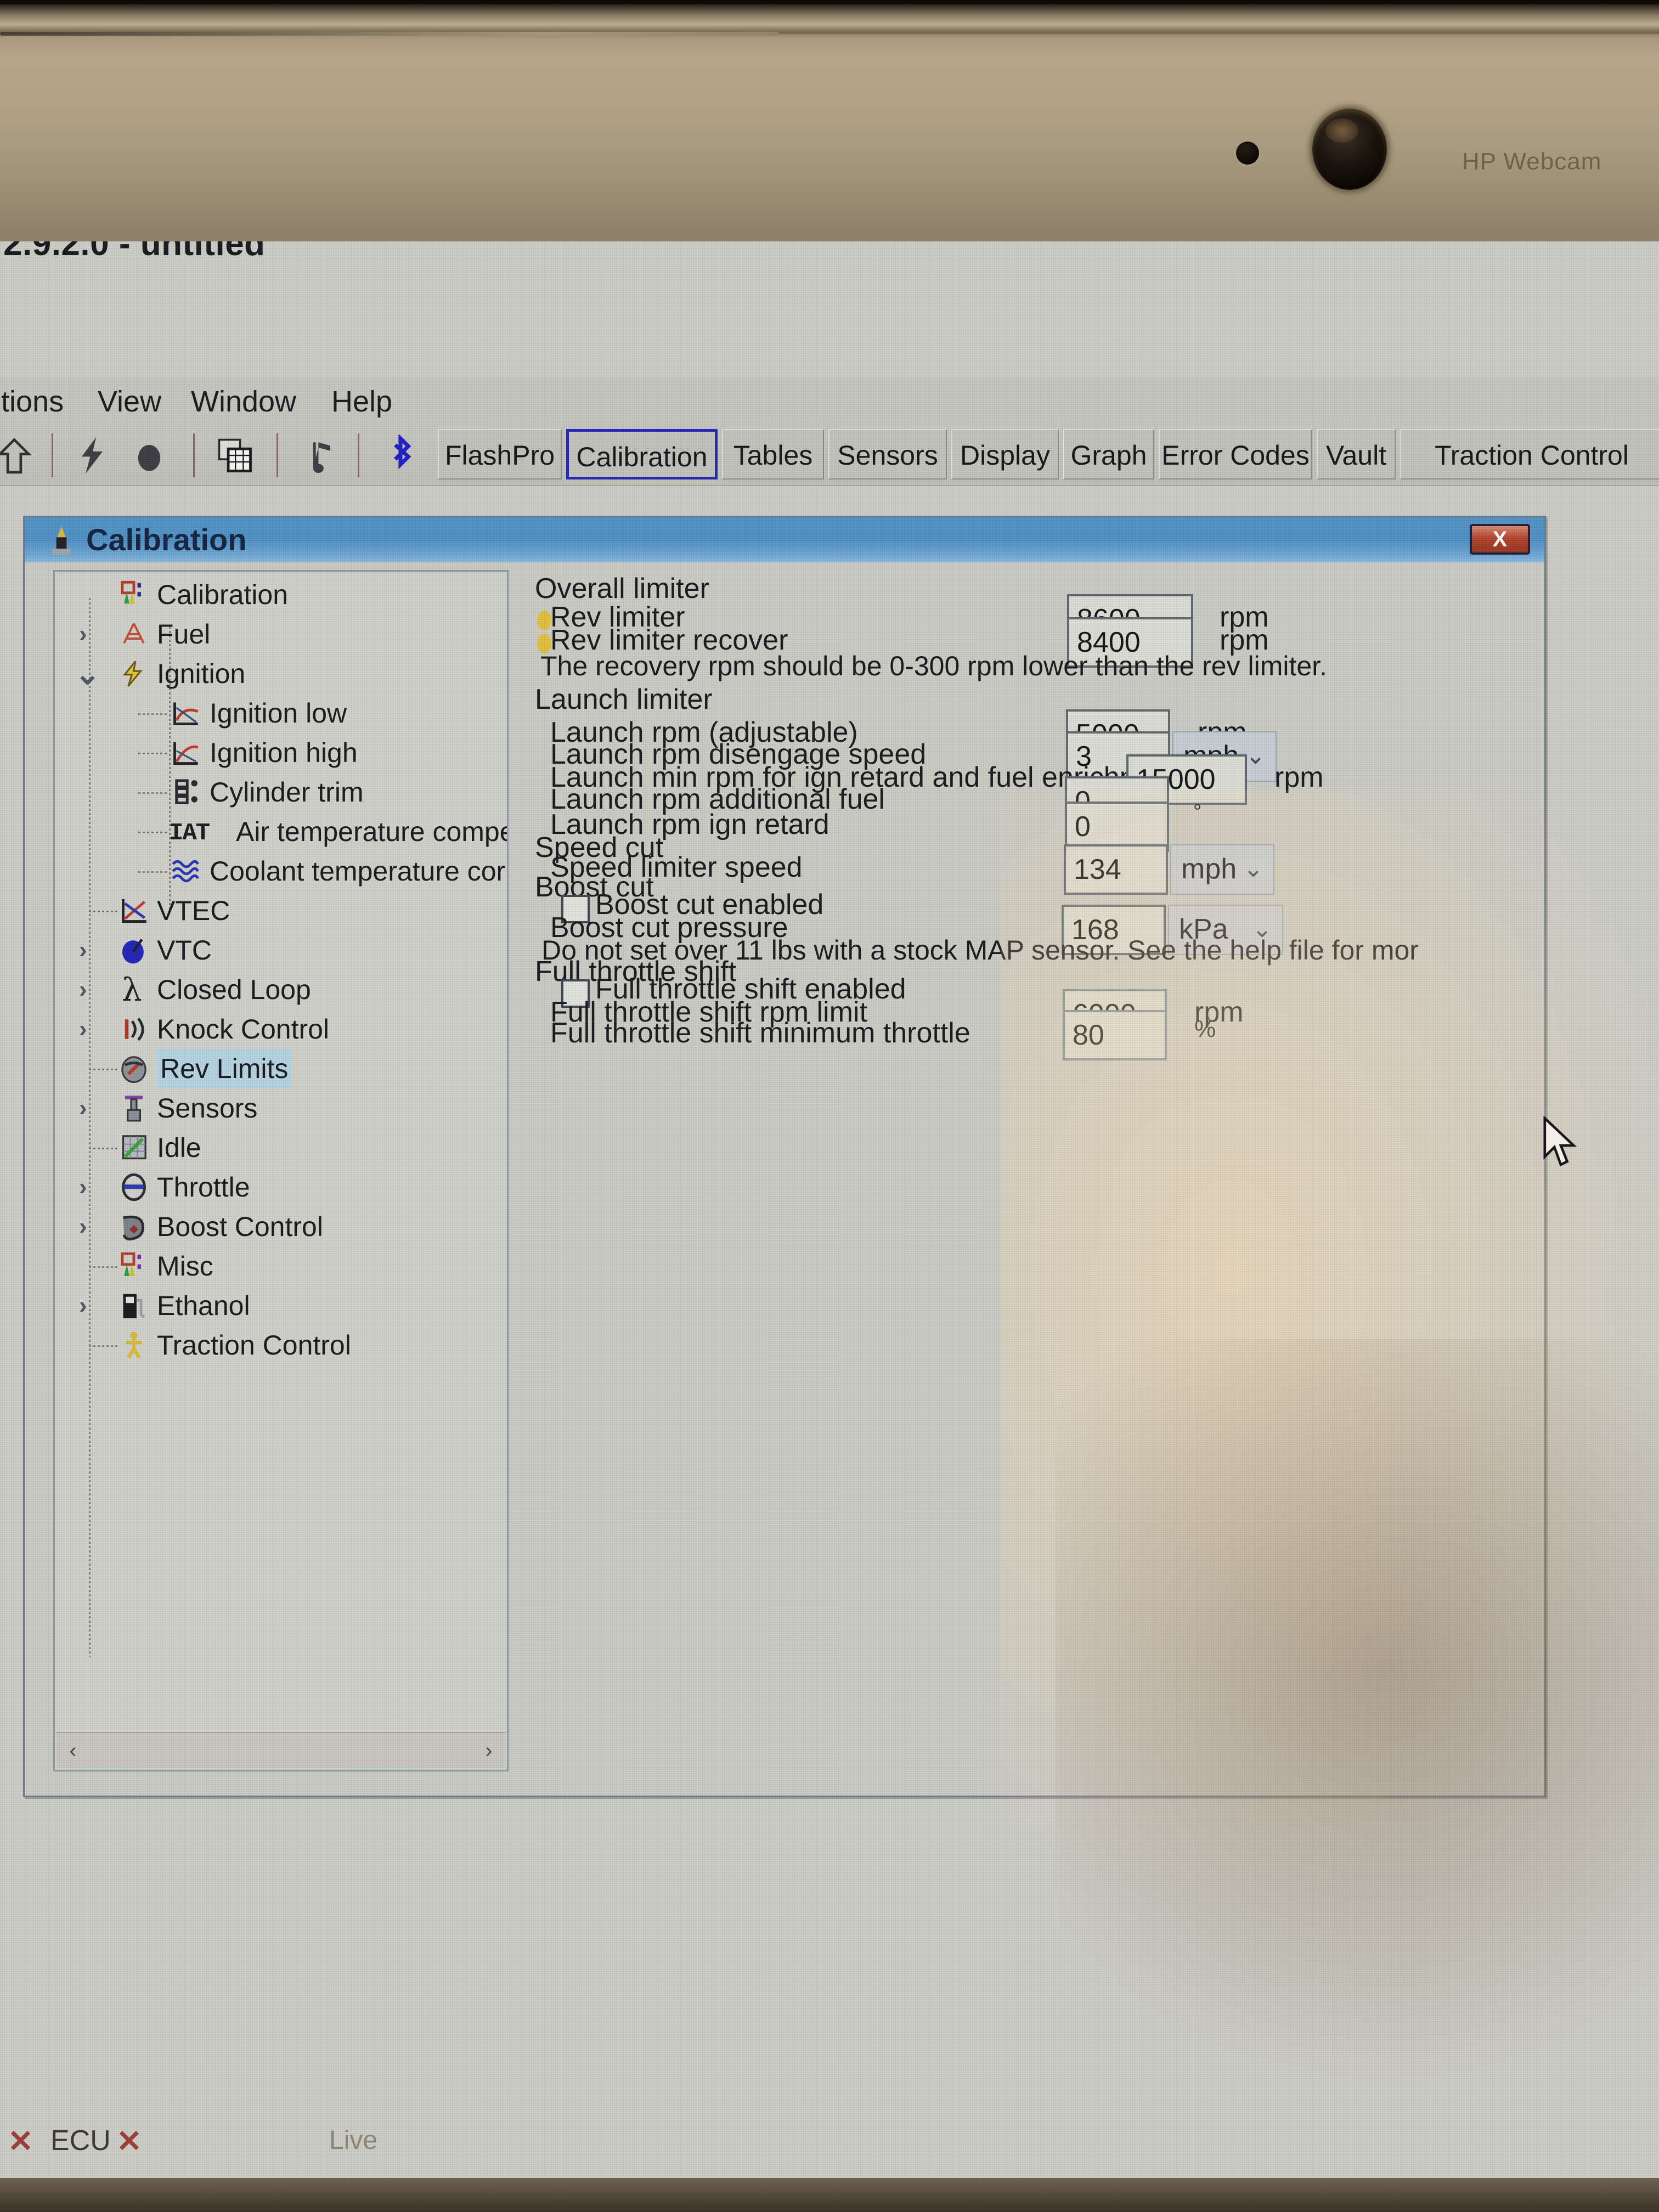 The image size is (1659, 2212). What do you see at coordinates (362, 401) in the screenshot?
I see `menu-item-help: Help` at bounding box center [362, 401].